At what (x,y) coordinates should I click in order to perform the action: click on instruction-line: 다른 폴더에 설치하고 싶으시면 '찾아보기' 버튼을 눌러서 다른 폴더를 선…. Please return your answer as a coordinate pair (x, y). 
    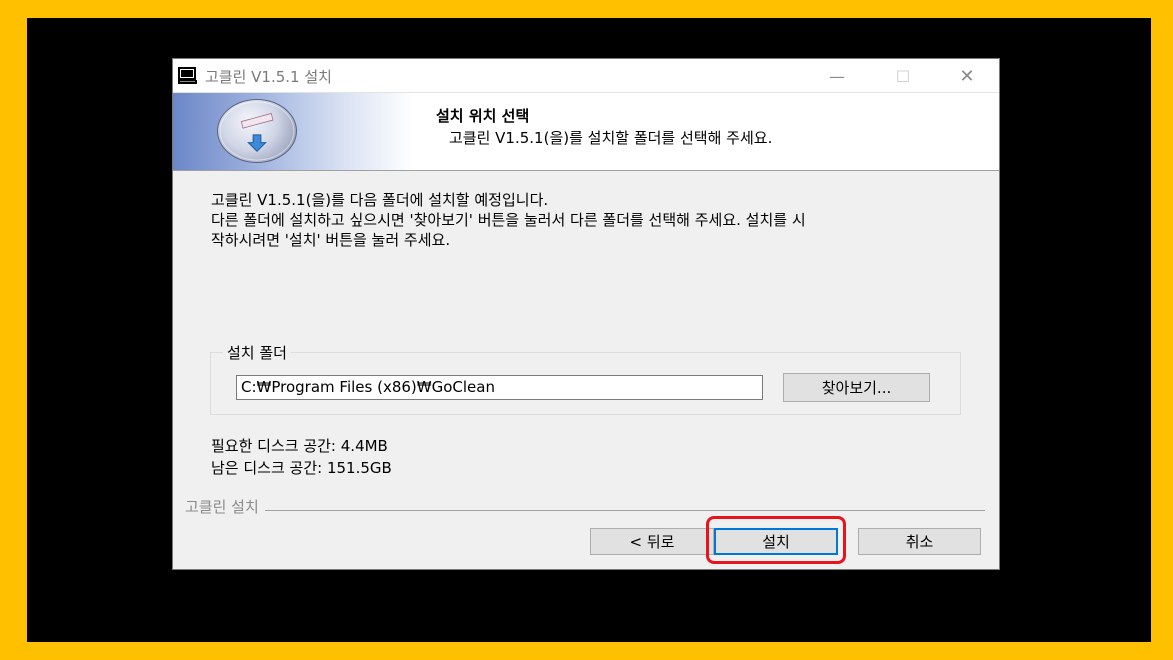
    Looking at the image, I should click on (508, 220).